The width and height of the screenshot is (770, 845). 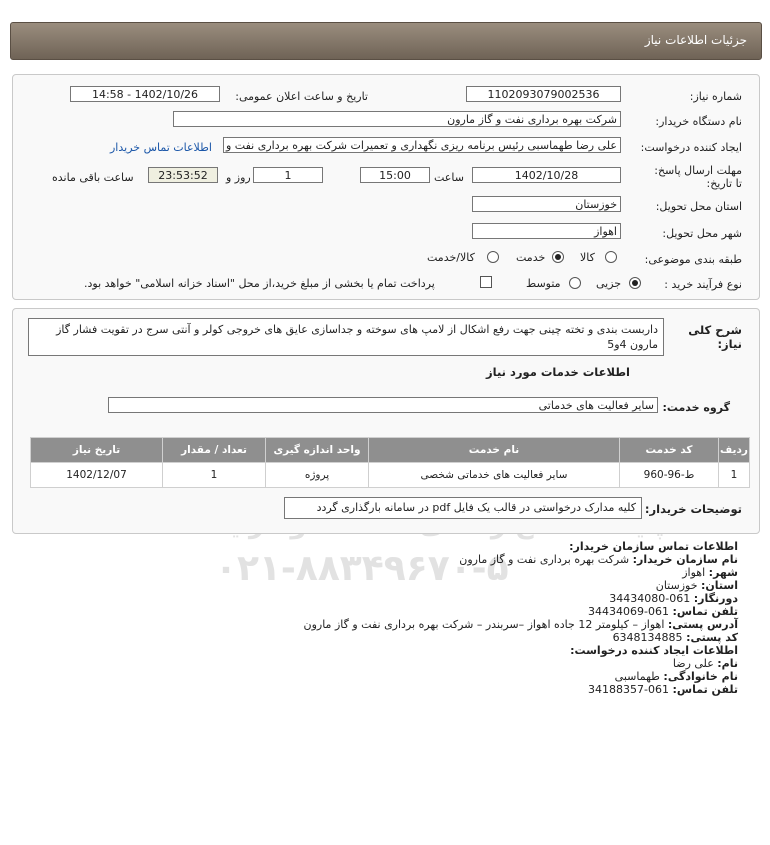 I want to click on process-label: نوع فرآیند خرید :, so click(x=703, y=284).